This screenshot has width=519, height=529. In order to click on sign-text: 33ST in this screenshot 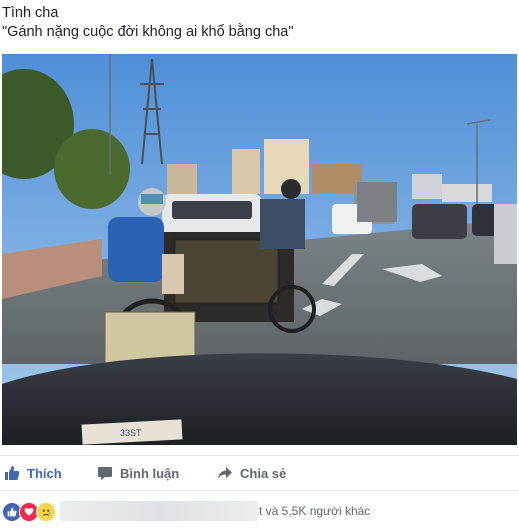, I will do `click(131, 433)`.